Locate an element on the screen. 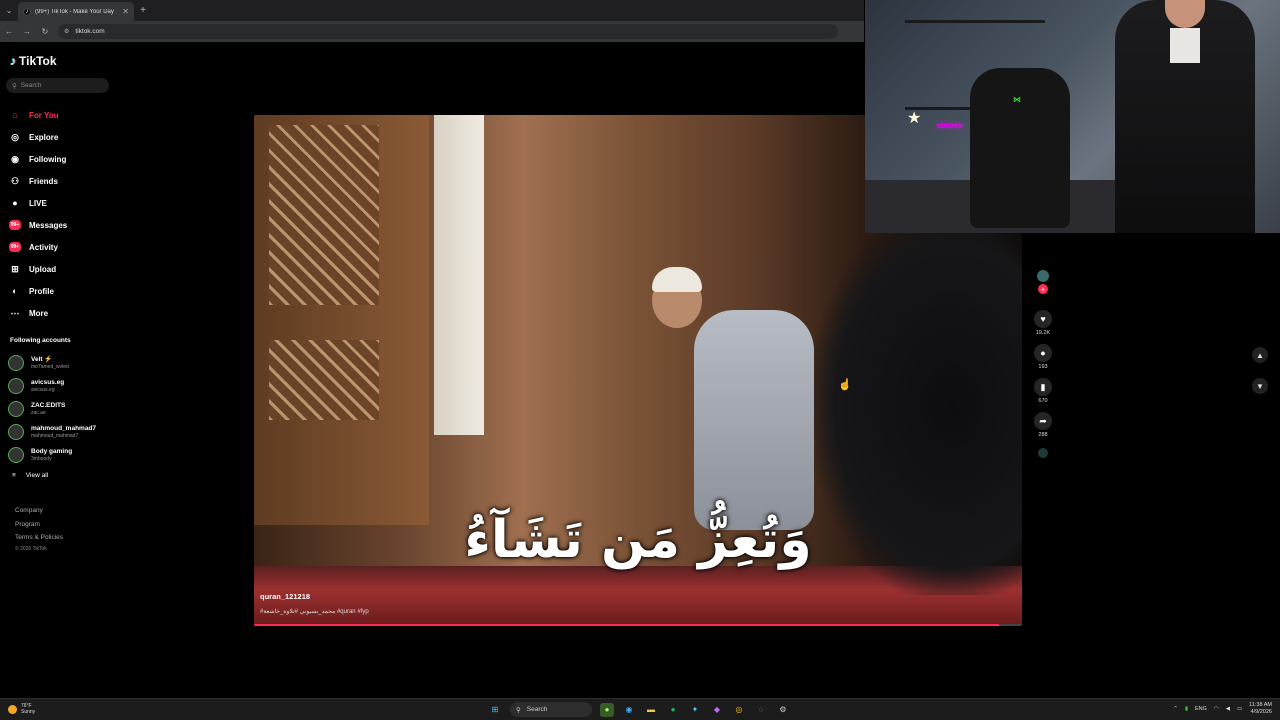 This screenshot has height=720, width=1280. share-count: 288 is located at coordinates (1043, 435).